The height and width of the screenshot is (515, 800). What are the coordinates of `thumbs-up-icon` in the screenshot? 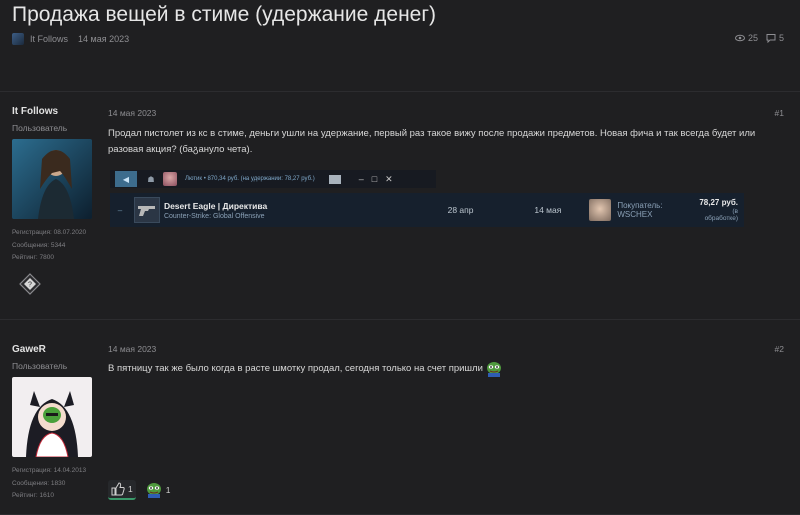 It's located at (118, 489).